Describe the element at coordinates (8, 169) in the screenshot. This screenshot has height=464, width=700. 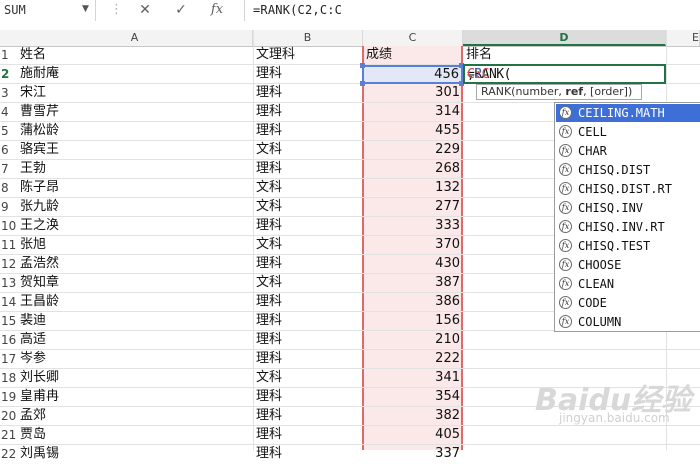
I see `row-header: 7` at that location.